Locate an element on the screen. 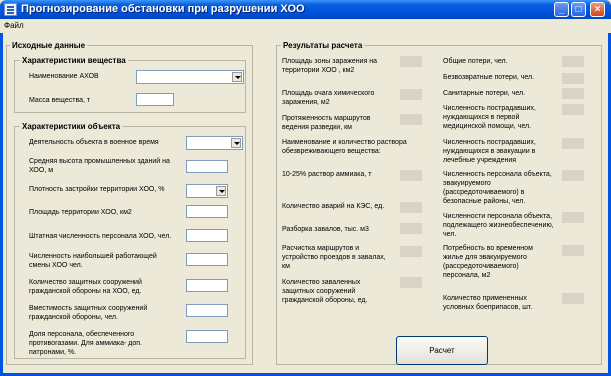 This screenshot has height=376, width=611. result-label: Безвозвратные потери, чел. is located at coordinates (489, 77).